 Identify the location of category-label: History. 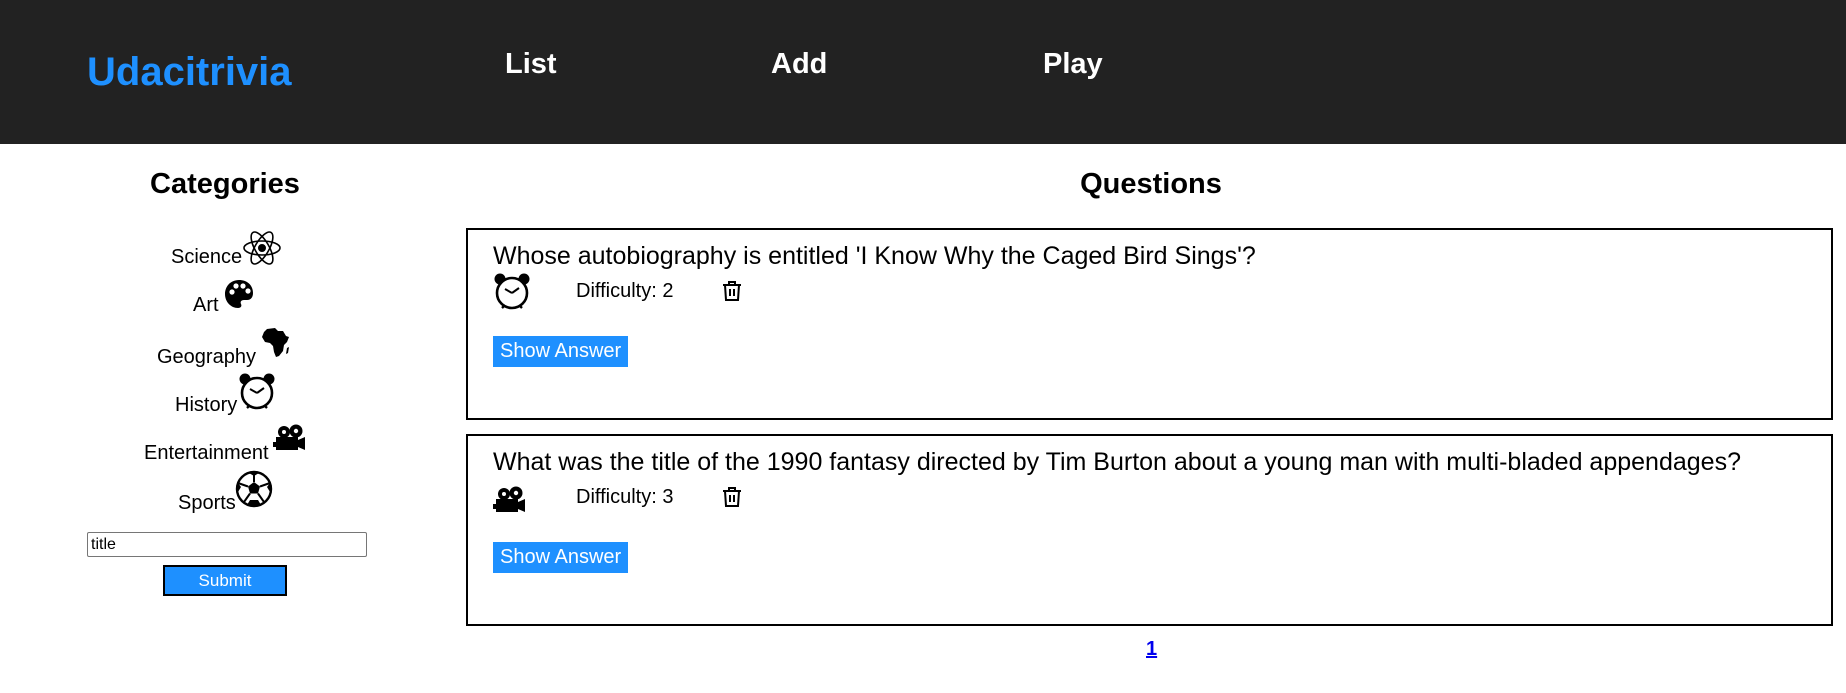
(206, 405).